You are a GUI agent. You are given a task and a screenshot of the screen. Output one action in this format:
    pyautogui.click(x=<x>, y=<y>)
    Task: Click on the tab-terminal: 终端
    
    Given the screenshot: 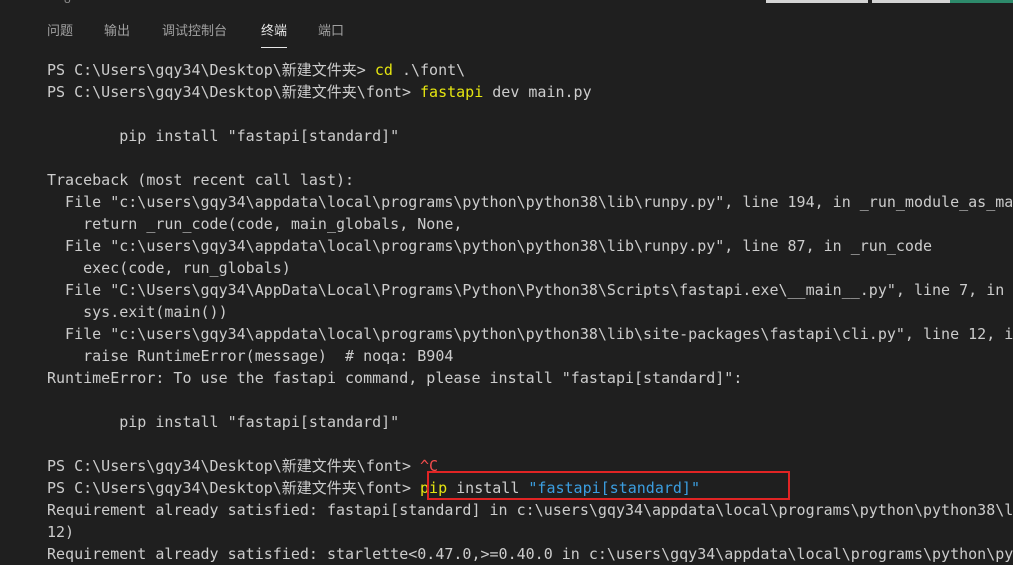 What is the action you would take?
    pyautogui.click(x=274, y=35)
    